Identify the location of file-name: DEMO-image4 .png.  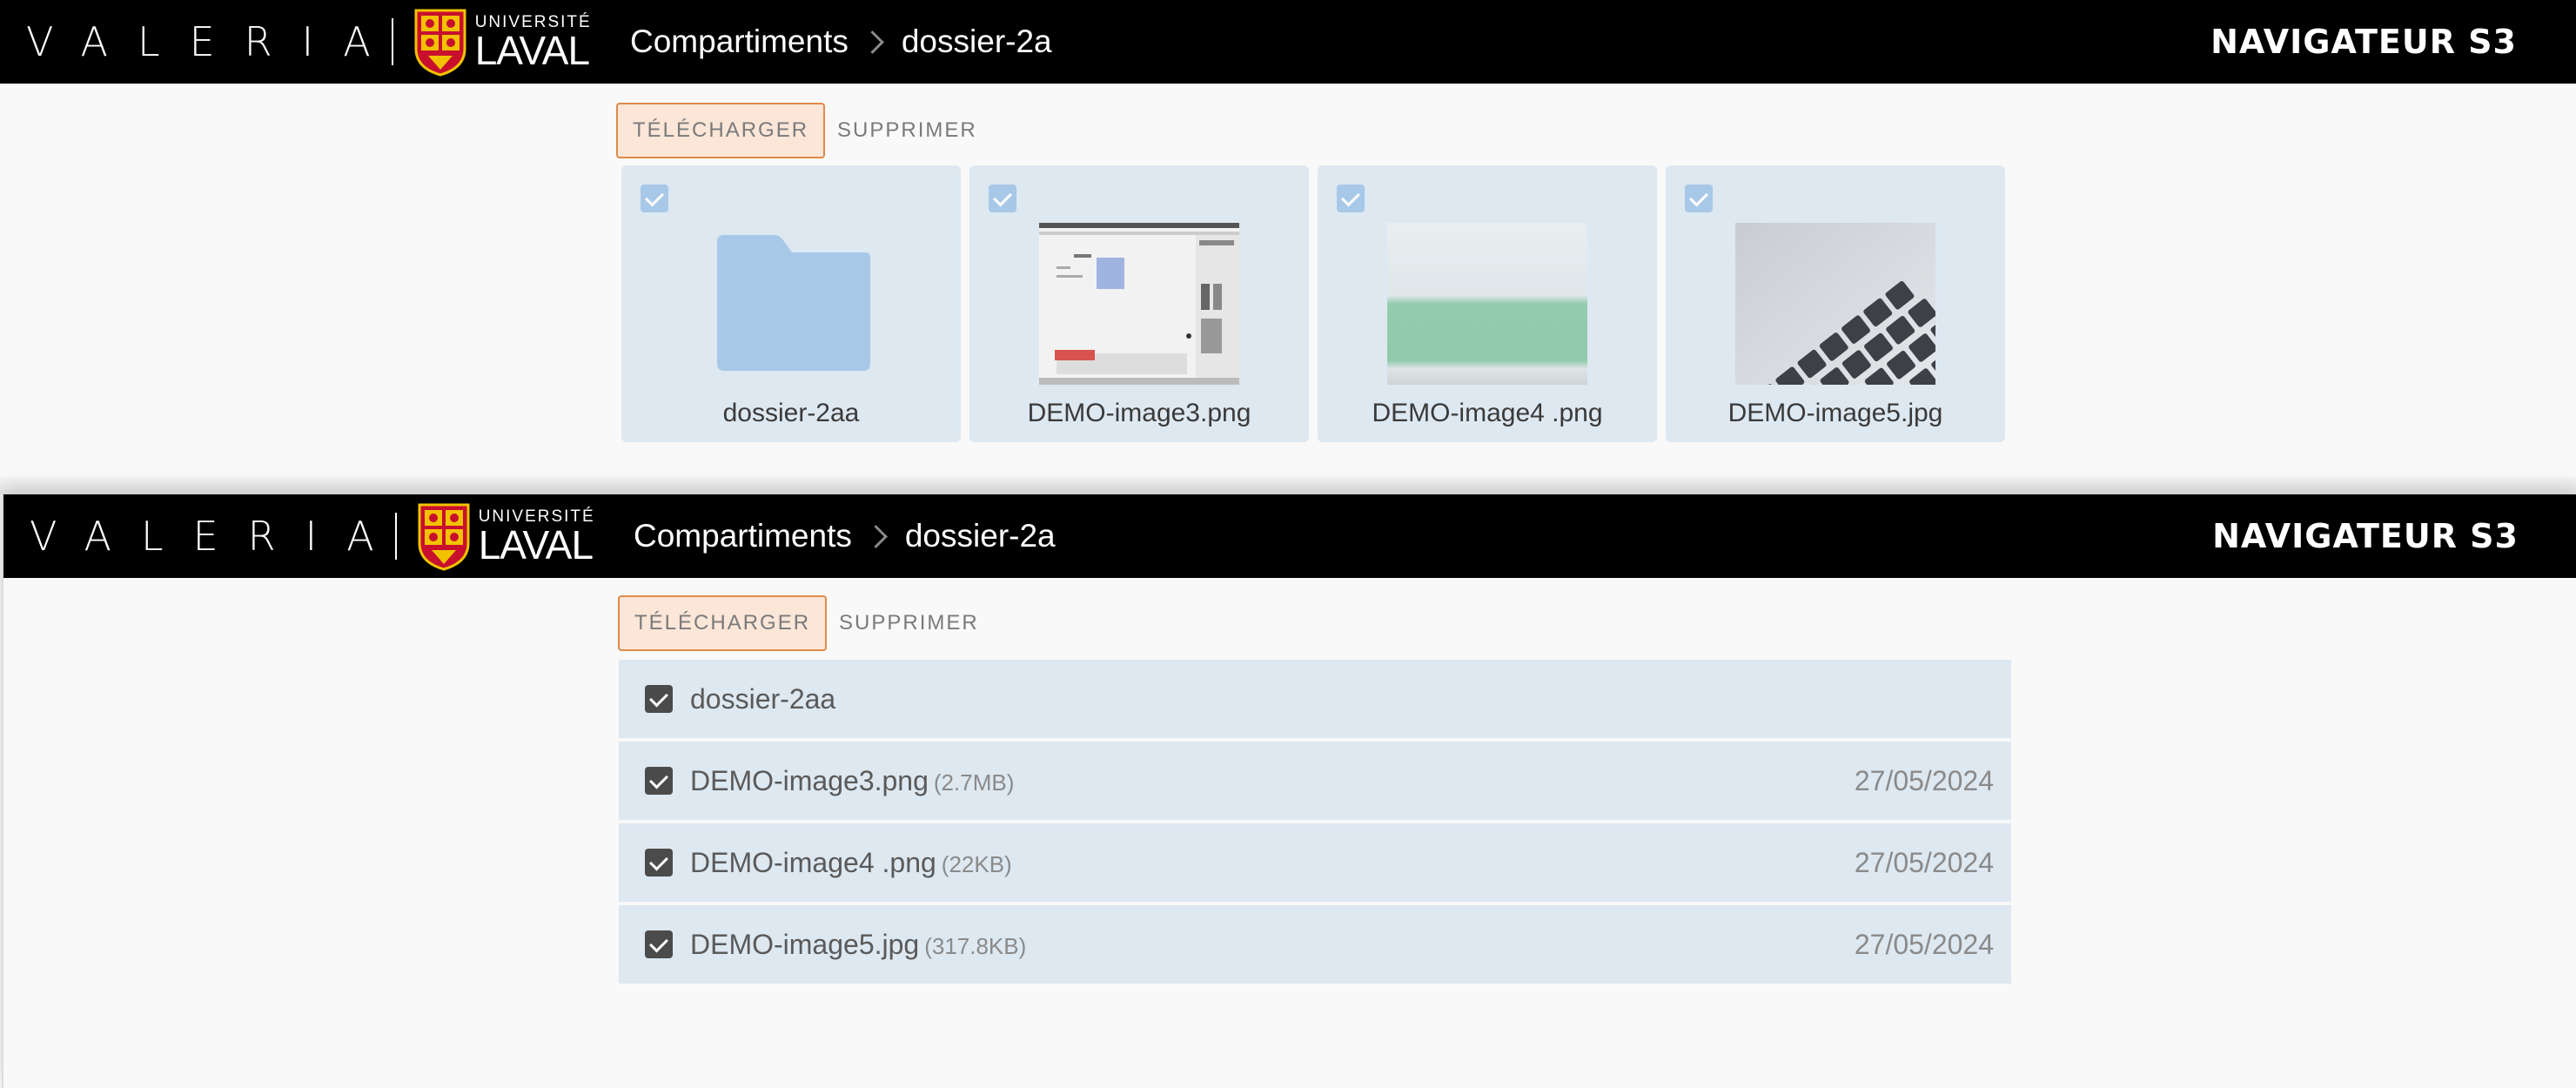
(813, 862).